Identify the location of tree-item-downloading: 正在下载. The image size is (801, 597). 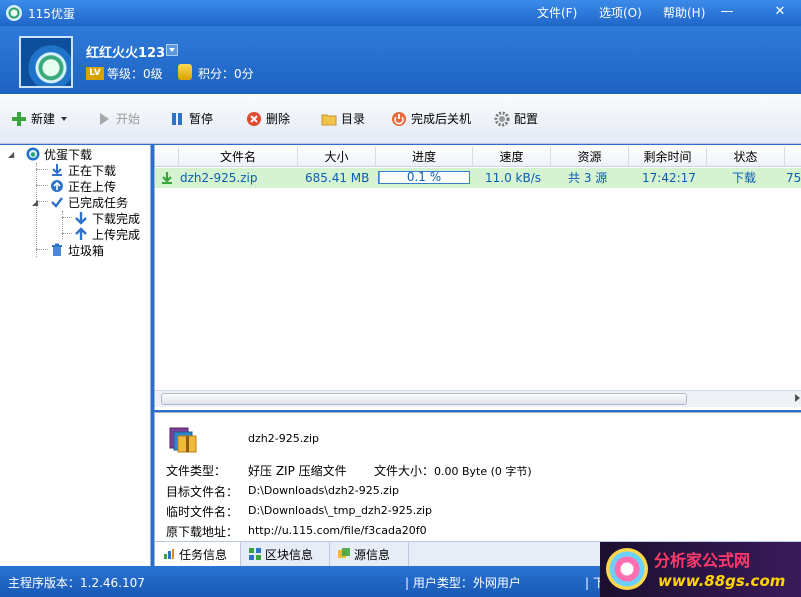
(83, 170).